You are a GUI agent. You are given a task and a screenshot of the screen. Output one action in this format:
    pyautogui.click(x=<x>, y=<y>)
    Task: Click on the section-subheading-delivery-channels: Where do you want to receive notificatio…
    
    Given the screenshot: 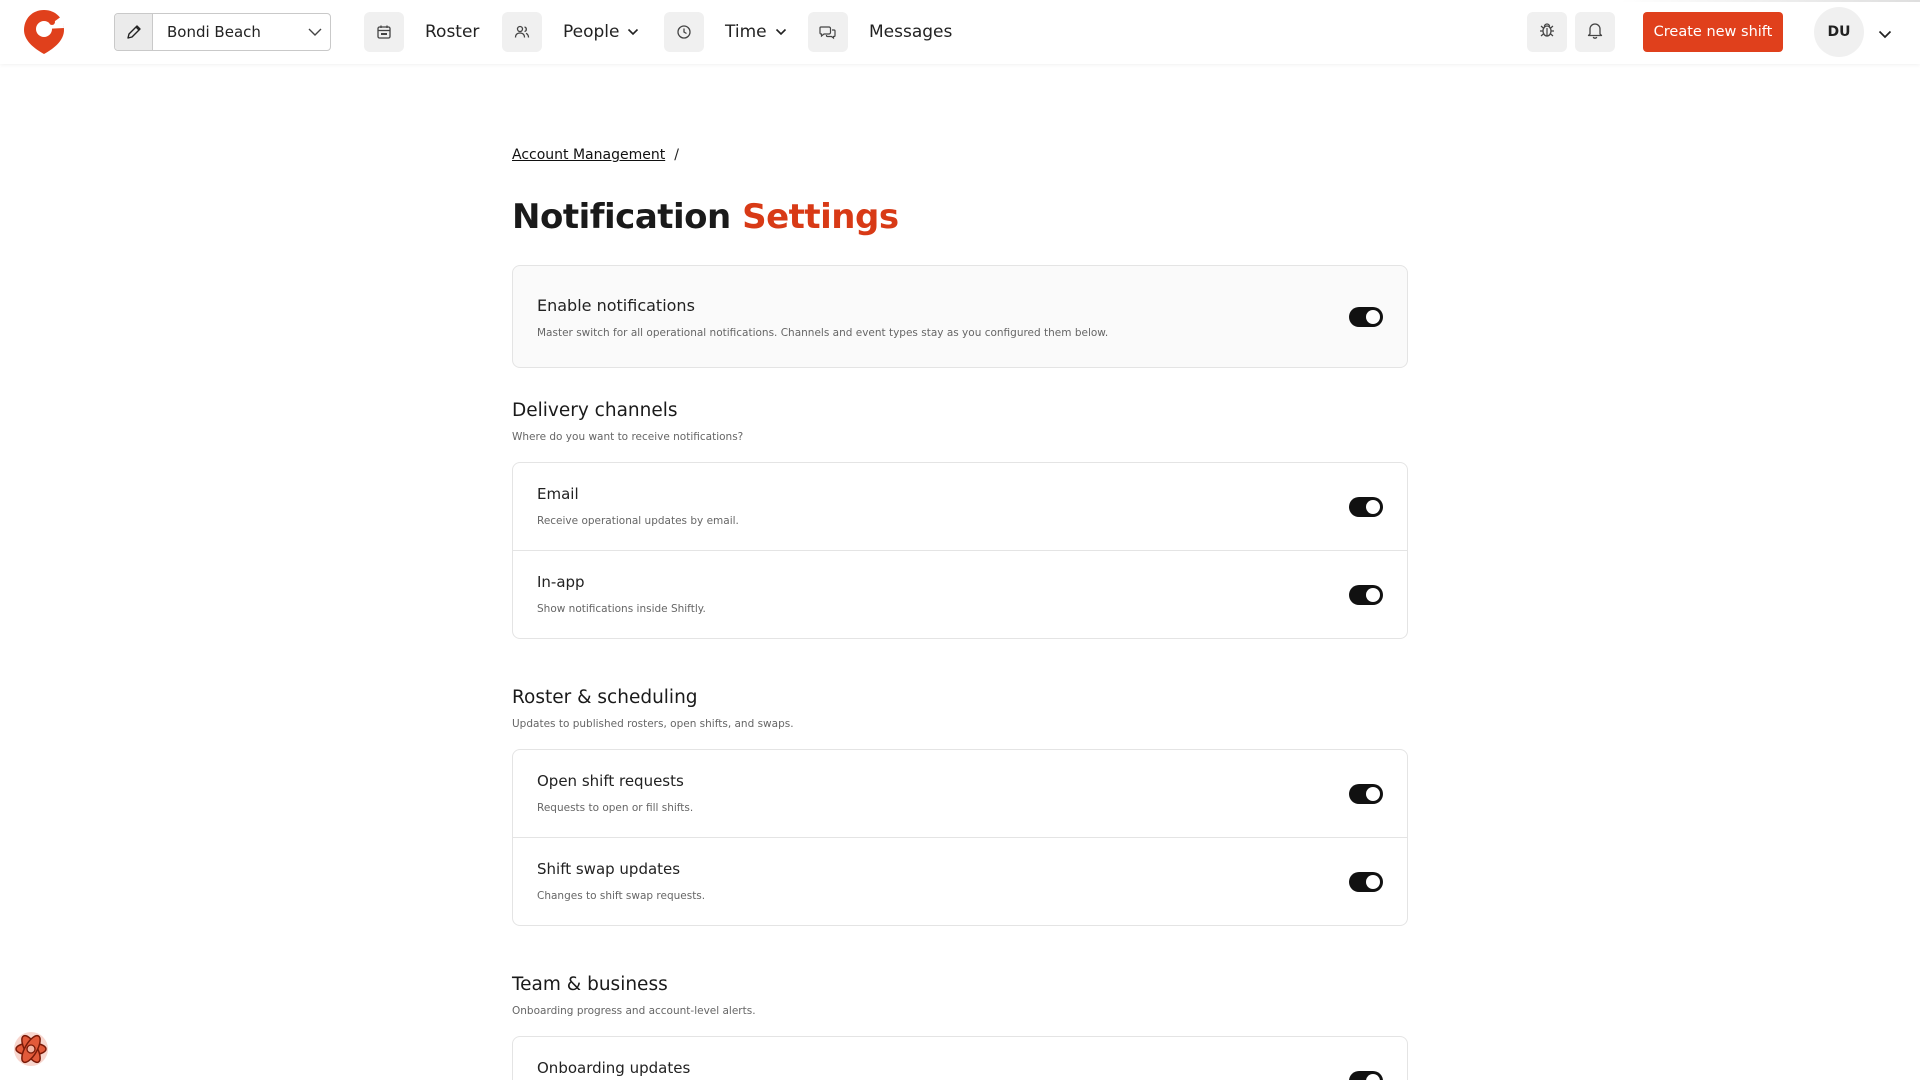 What is the action you would take?
    pyautogui.click(x=628, y=437)
    